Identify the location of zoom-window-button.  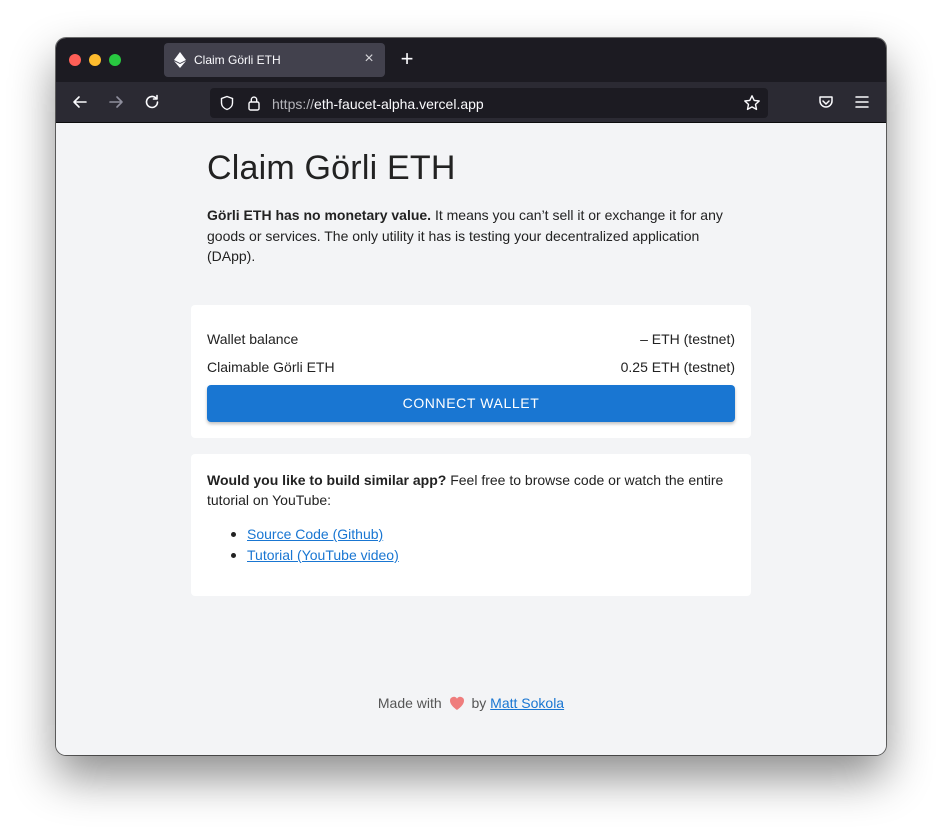
(115, 60).